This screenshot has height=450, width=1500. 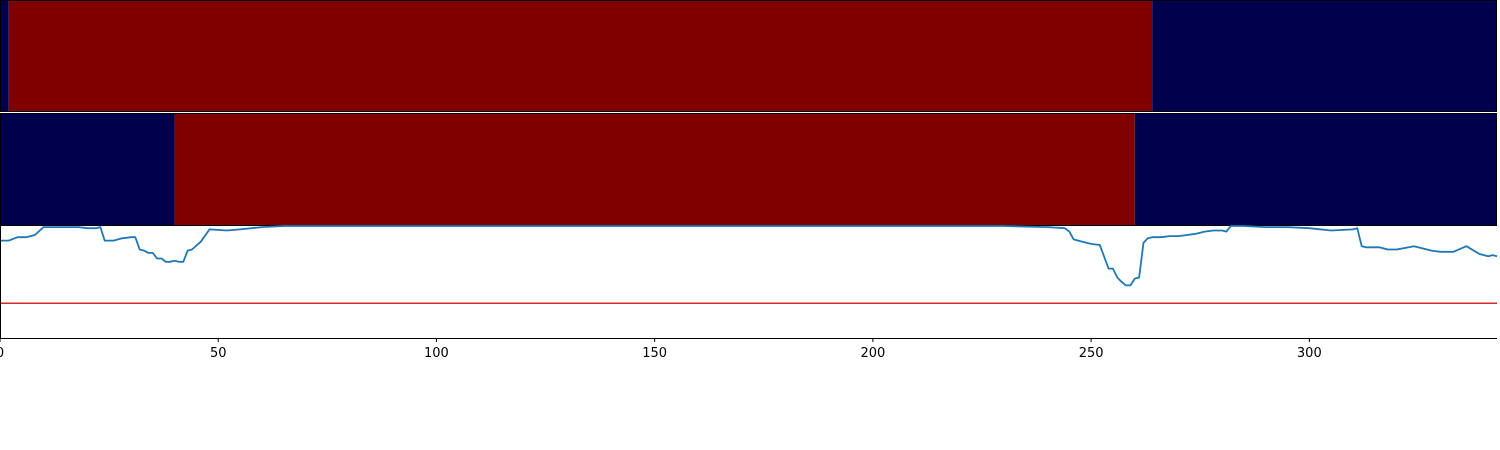 What do you see at coordinates (749, 256) in the screenshot?
I see `series-line` at bounding box center [749, 256].